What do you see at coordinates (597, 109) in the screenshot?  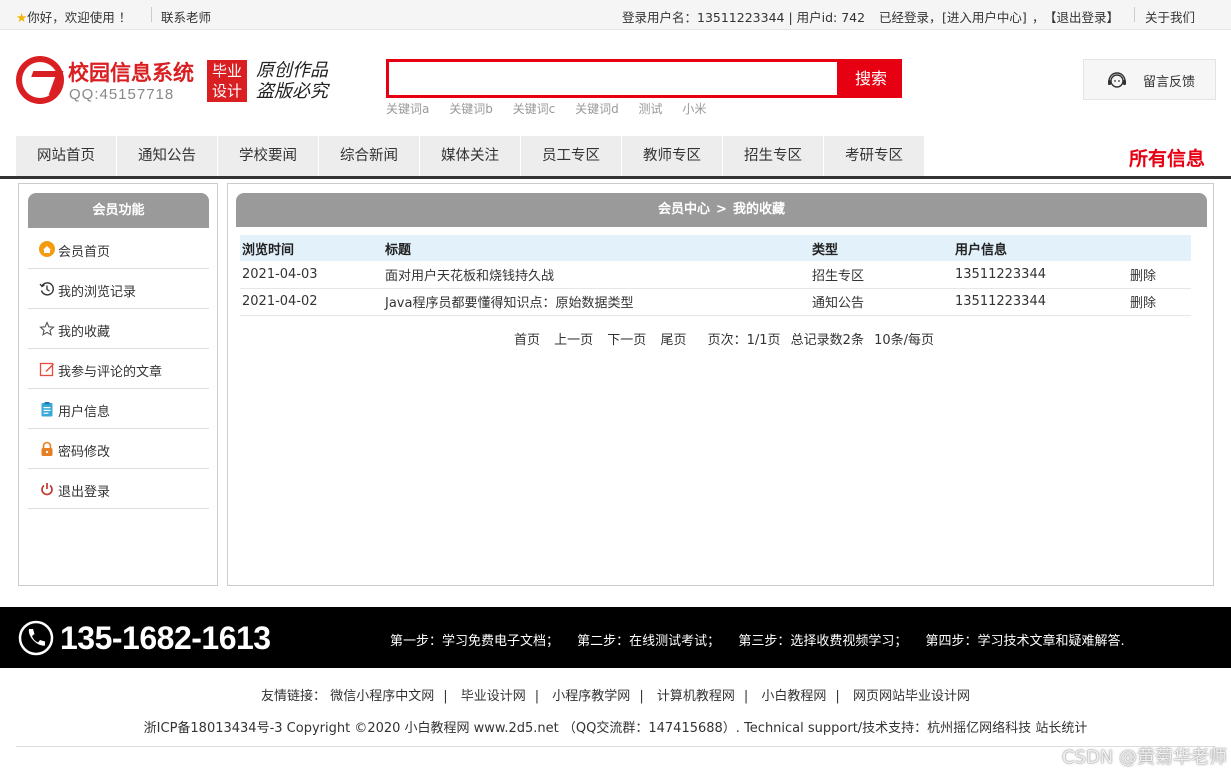 I see `keyword-link: 关键词d` at bounding box center [597, 109].